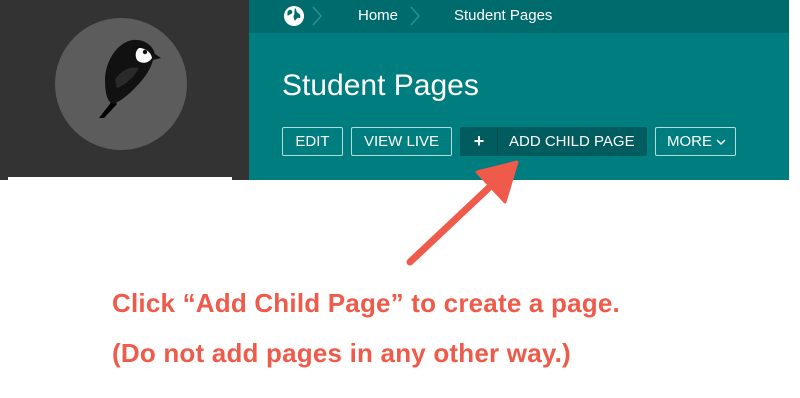  What do you see at coordinates (689, 141) in the screenshot?
I see `more-label: MORE` at bounding box center [689, 141].